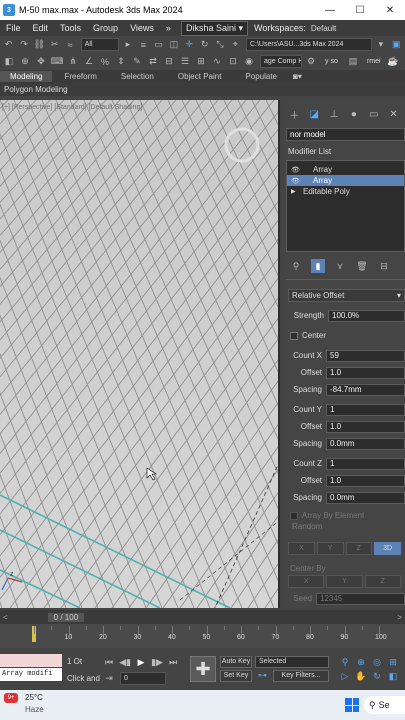  What do you see at coordinates (309, 151) in the screenshot?
I see `modifier-list-dropdown: Modifier List` at bounding box center [309, 151].